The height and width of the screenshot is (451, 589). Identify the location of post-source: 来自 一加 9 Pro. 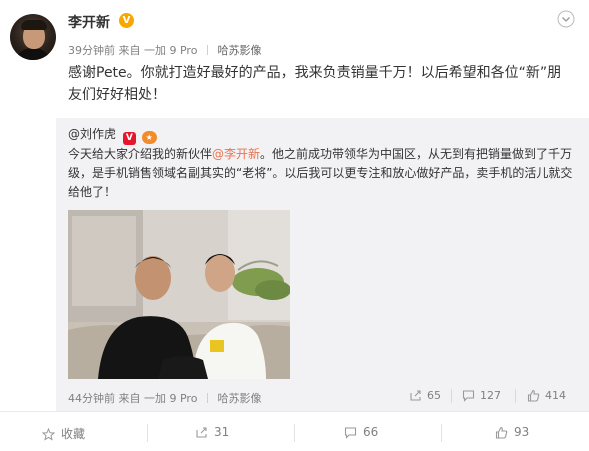
(158, 50).